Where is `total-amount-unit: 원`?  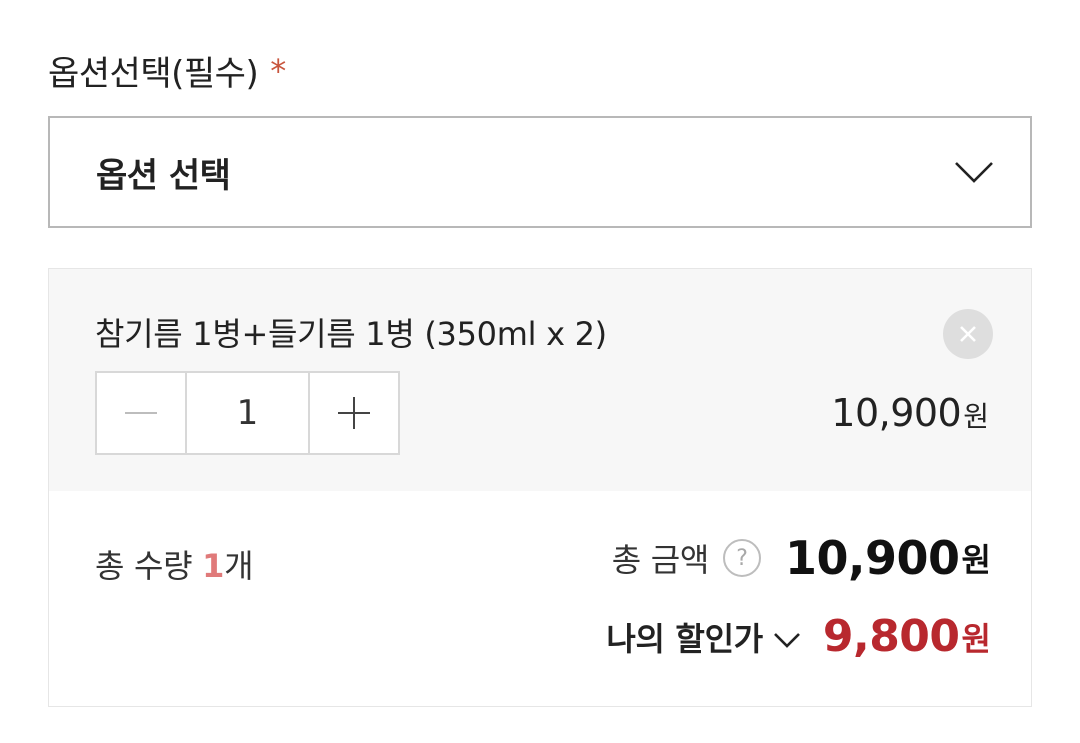
total-amount-unit: 원 is located at coordinates (976, 560).